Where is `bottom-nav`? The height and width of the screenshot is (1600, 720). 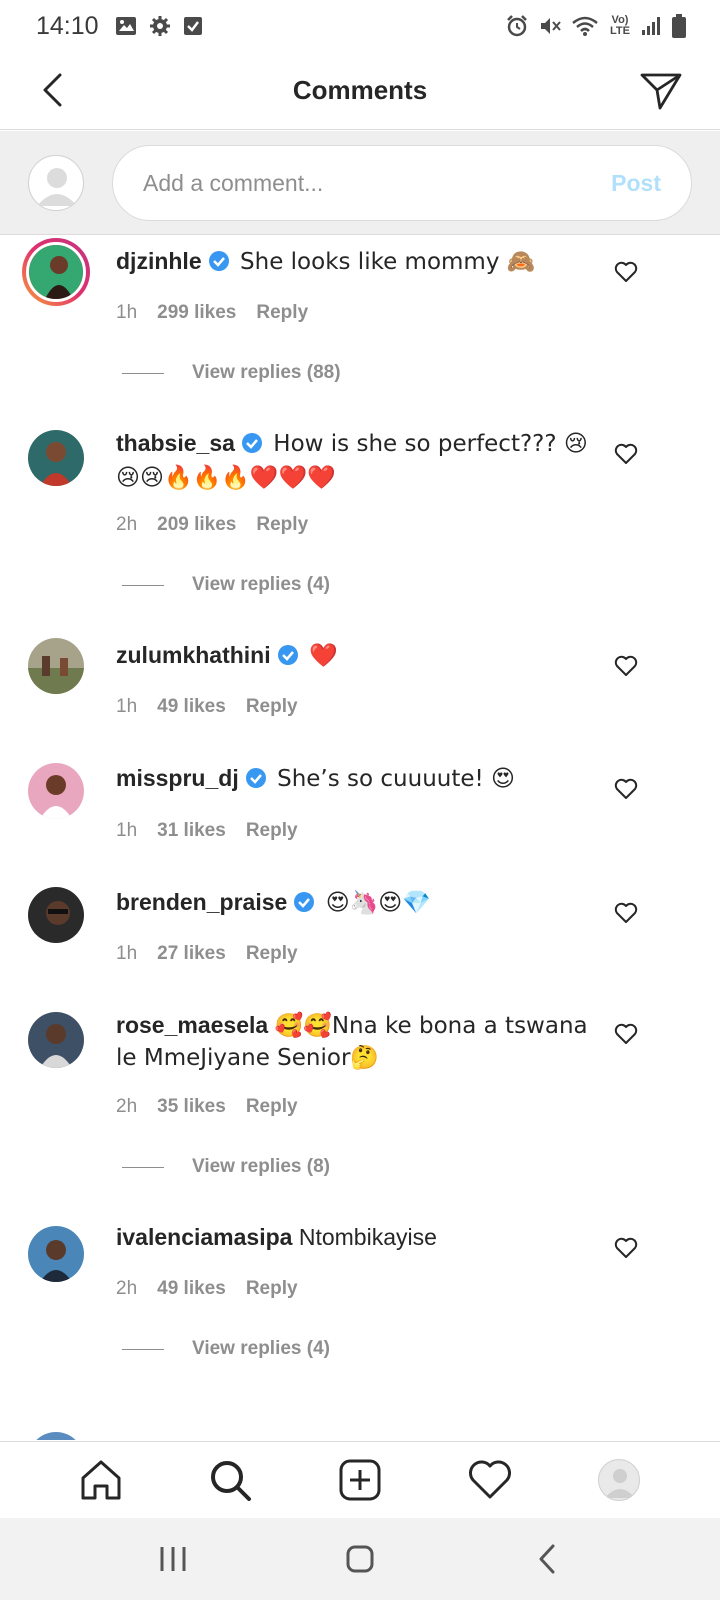
bottom-nav is located at coordinates (360, 1479).